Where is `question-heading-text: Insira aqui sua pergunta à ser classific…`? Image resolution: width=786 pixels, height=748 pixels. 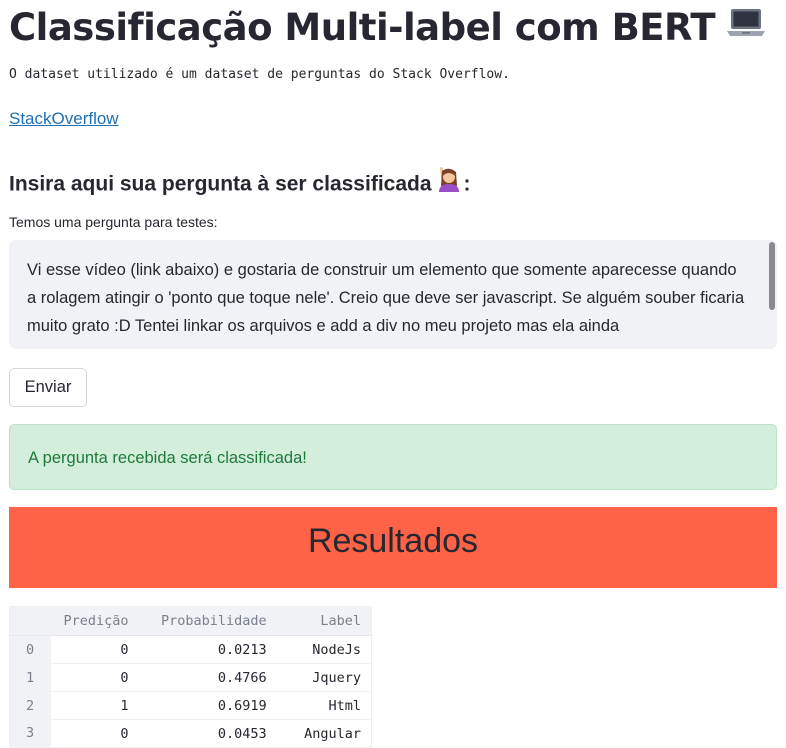 question-heading-text: Insira aqui sua pergunta à ser classific… is located at coordinates (220, 184).